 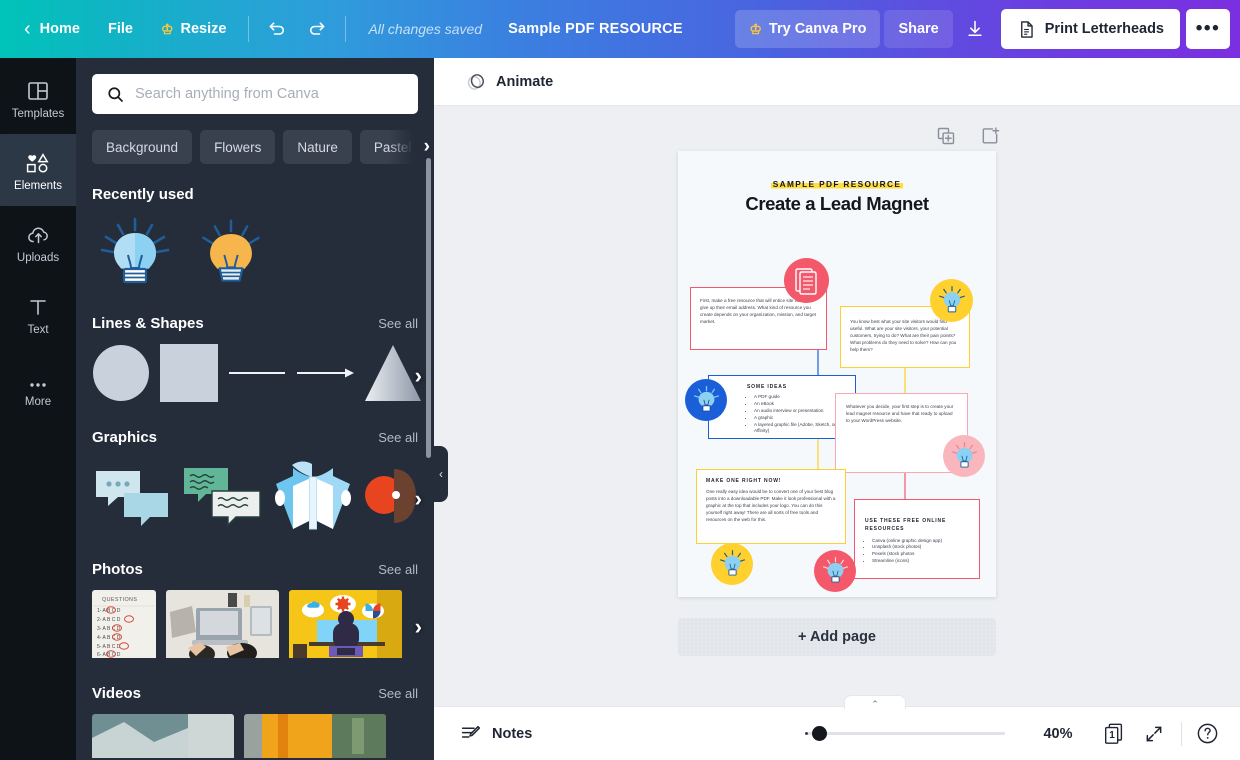 What do you see at coordinates (595, 29) in the screenshot?
I see `design-title-input: Sample PDF RESOURCE` at bounding box center [595, 29].